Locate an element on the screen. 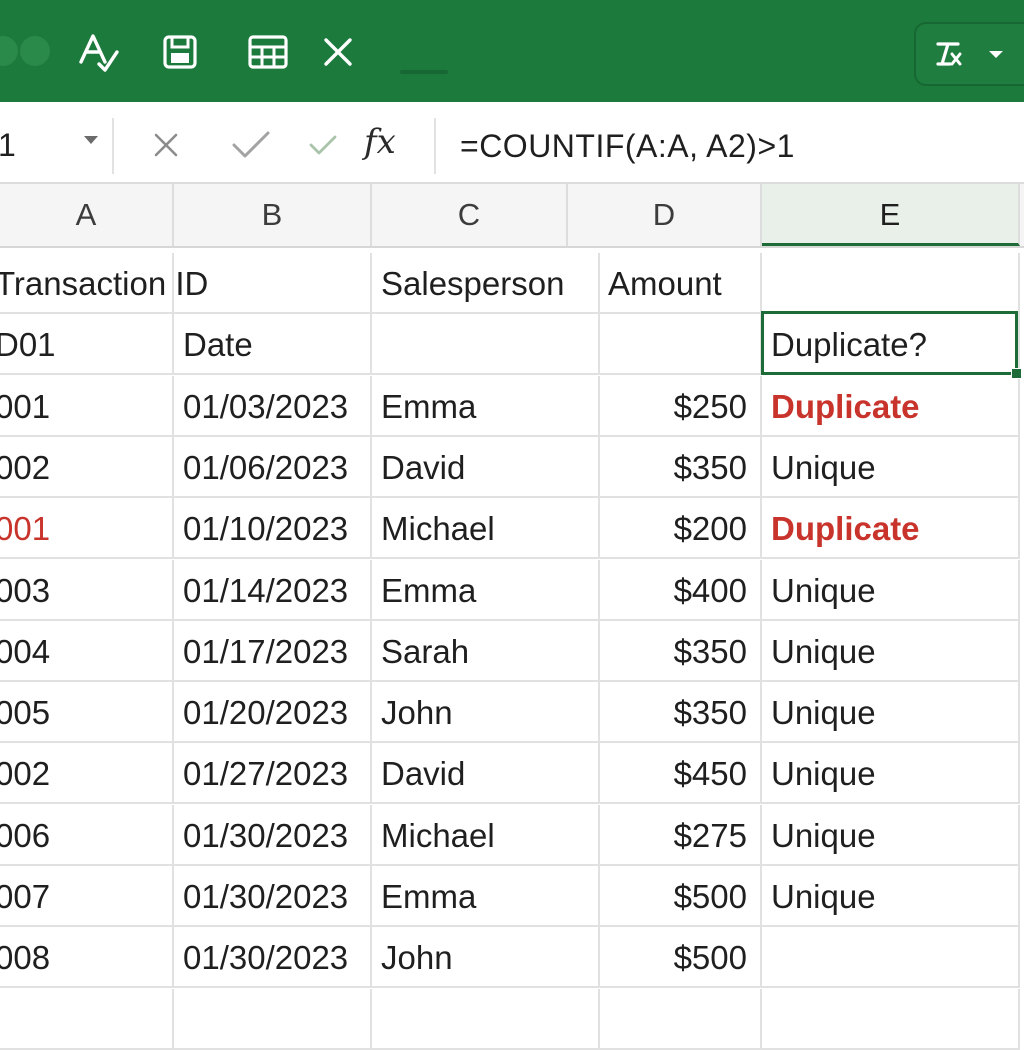 Image resolution: width=1024 pixels, height=1050 pixels. enter-checkmark-icon is located at coordinates (251, 145).